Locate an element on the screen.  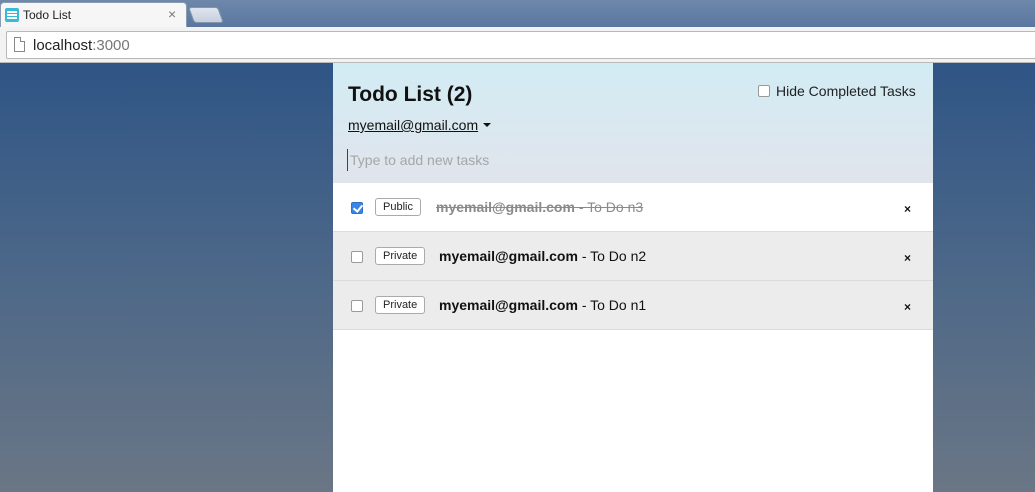
list-item: Public myemail@gmail.com - To Do n3 × is located at coordinates (633, 207).